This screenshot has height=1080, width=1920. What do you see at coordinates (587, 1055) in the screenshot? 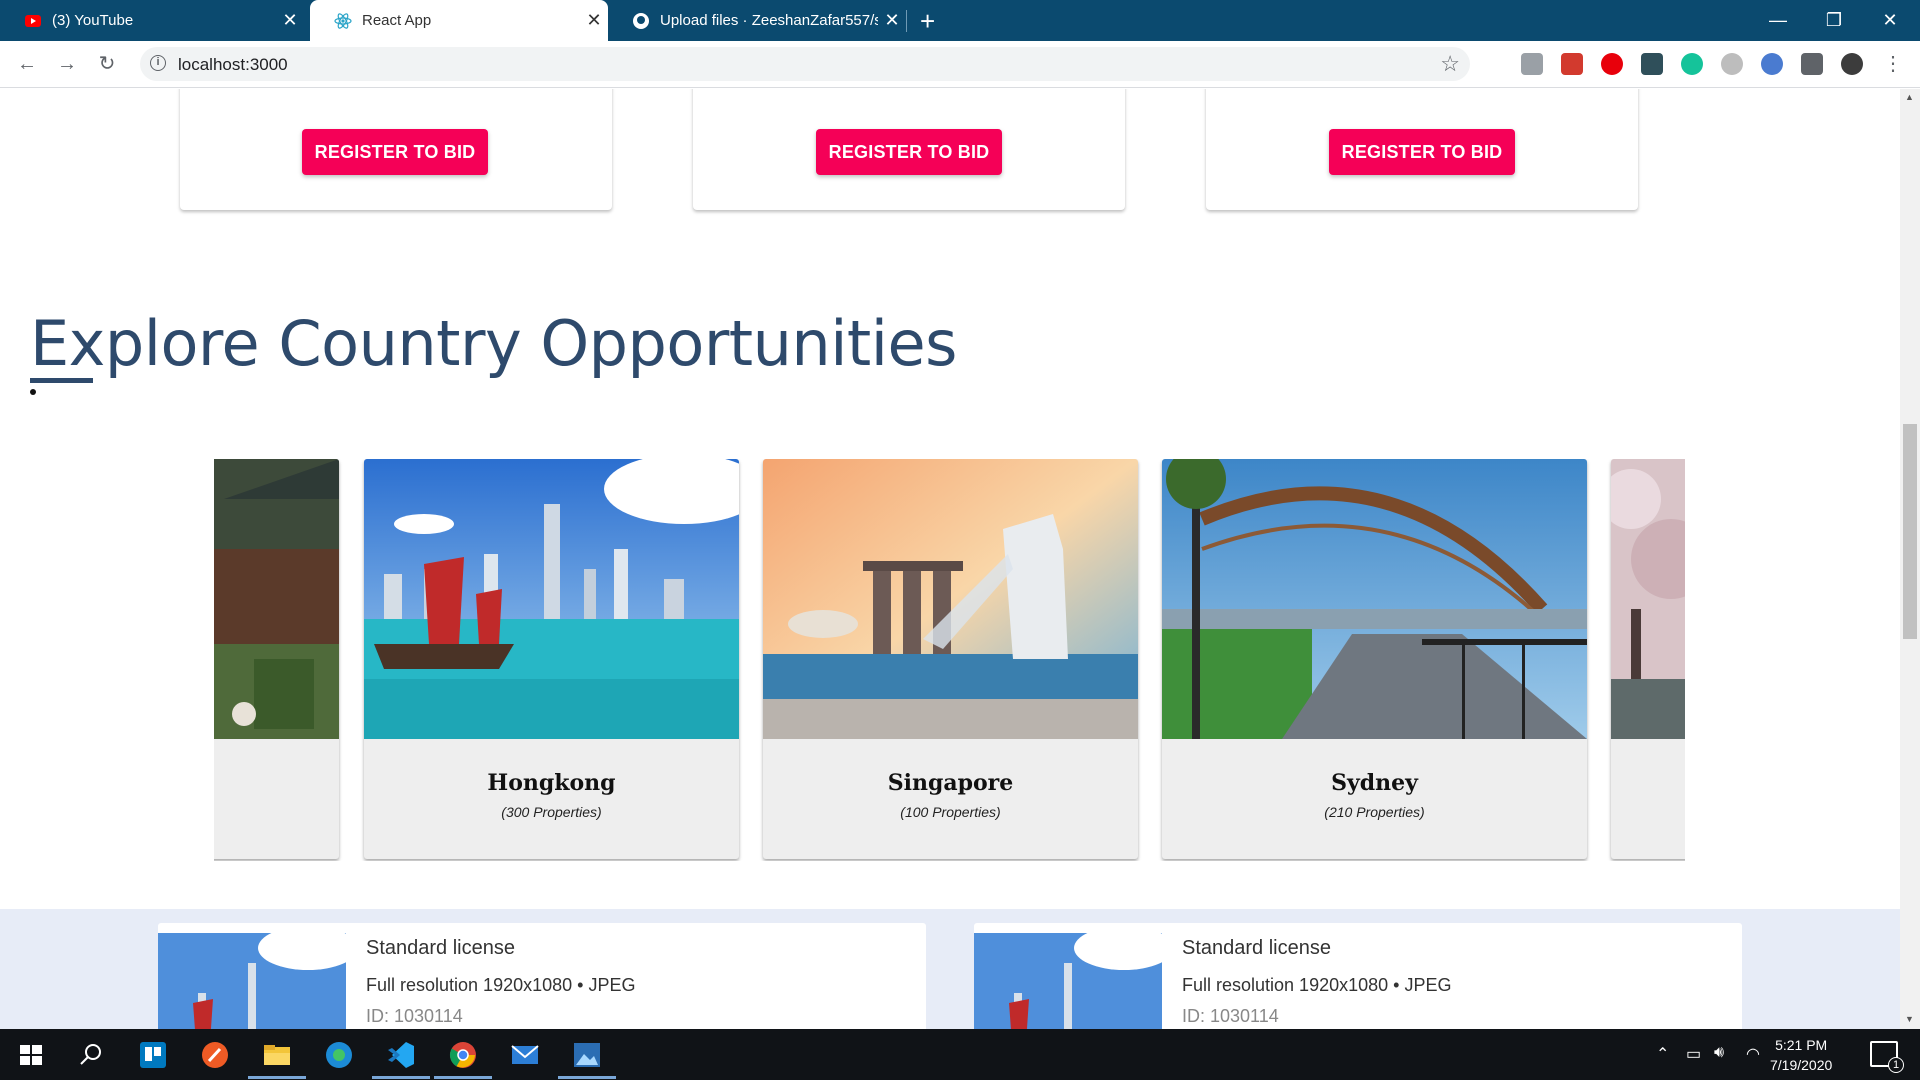
I see `photos-icon` at bounding box center [587, 1055].